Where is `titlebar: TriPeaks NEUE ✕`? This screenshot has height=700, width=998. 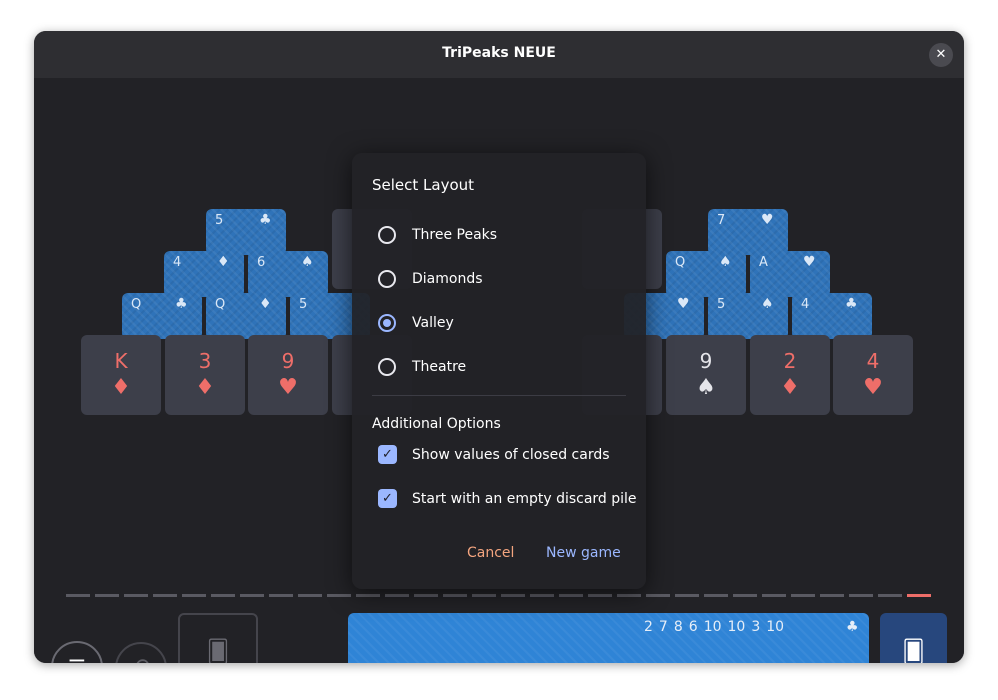
titlebar: TriPeaks NEUE ✕ is located at coordinates (499, 54).